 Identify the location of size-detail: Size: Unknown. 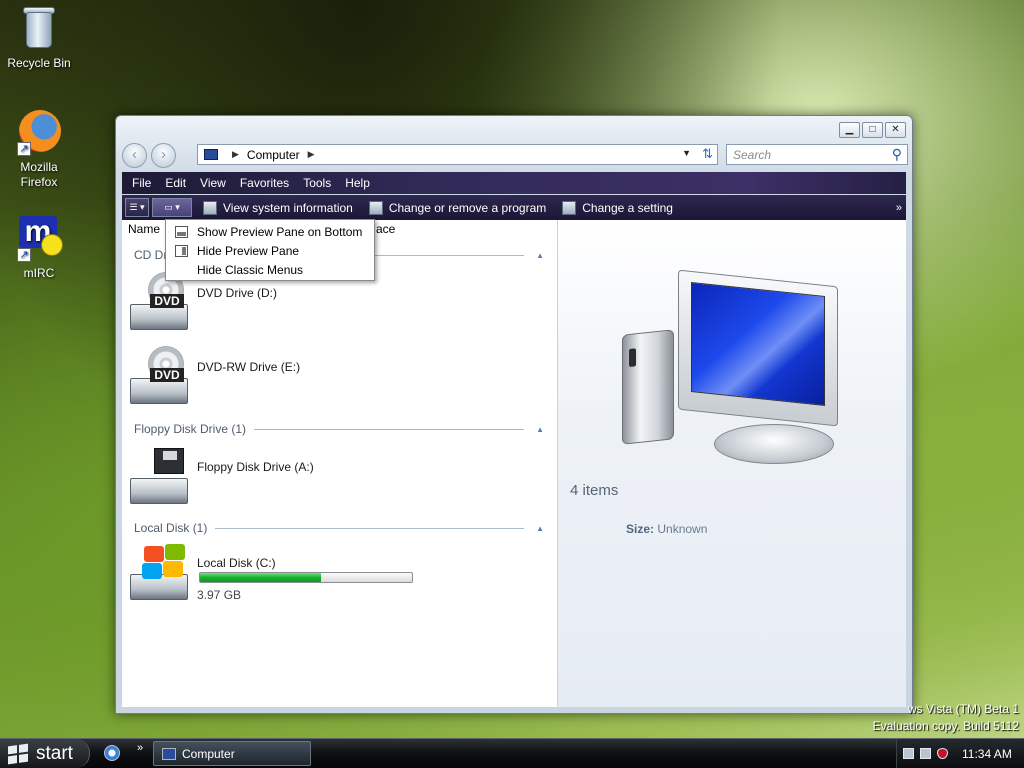
(666, 529).